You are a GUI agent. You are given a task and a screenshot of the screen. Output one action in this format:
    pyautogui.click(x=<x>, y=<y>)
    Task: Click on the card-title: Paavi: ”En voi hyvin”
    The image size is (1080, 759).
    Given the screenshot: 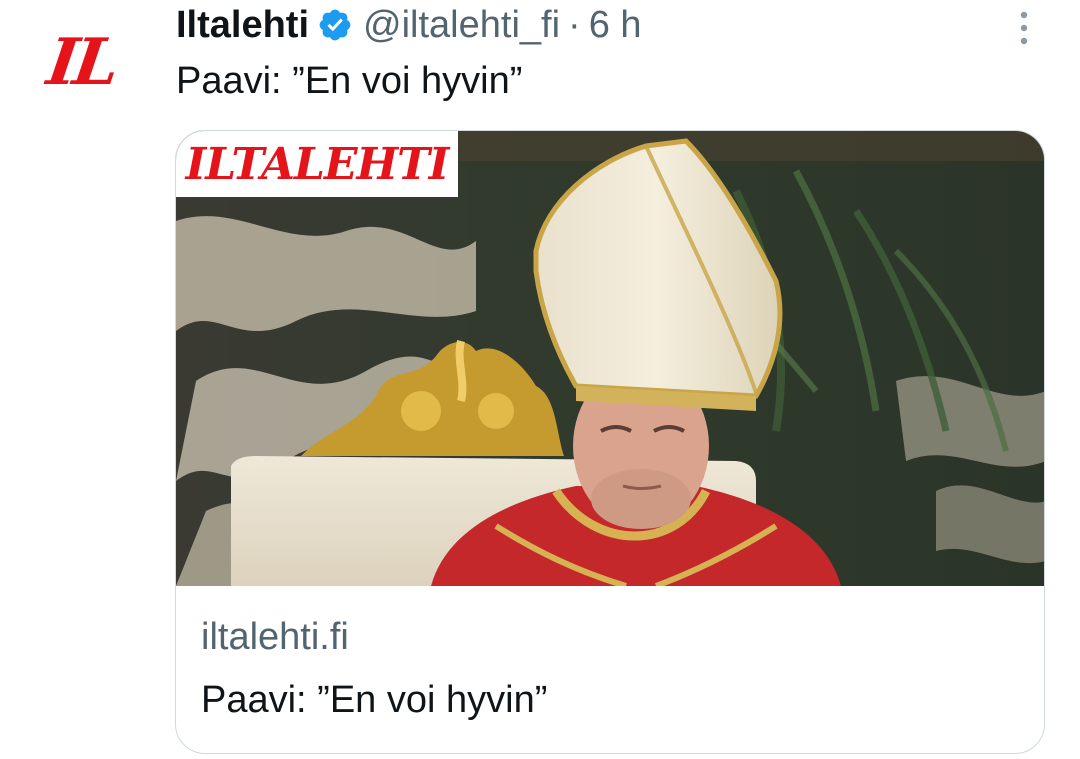 What is the action you would take?
    pyautogui.click(x=374, y=700)
    